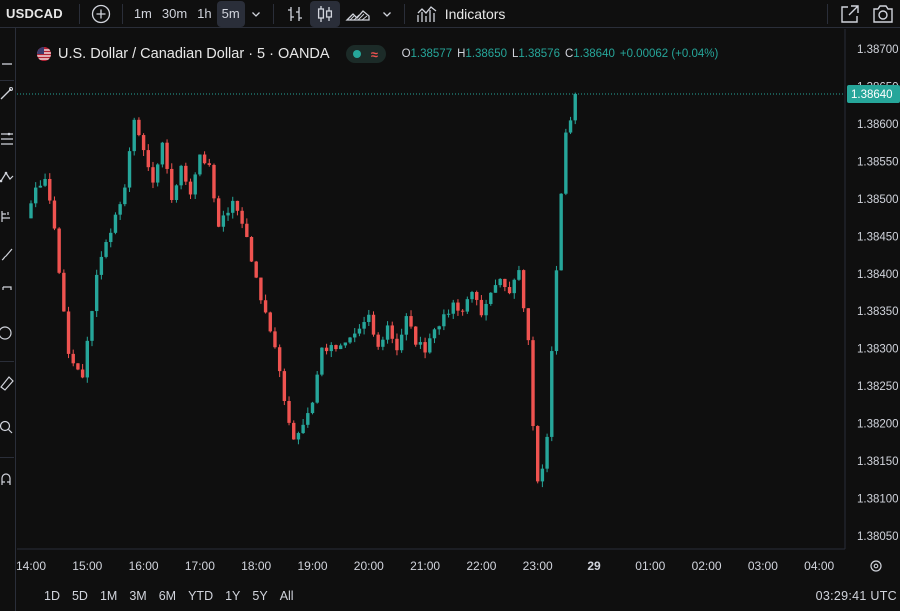 The width and height of the screenshot is (900, 611). I want to click on top-toolbar: USDCAD 1m 30m 1h 5m Indicators, so click(450, 14).